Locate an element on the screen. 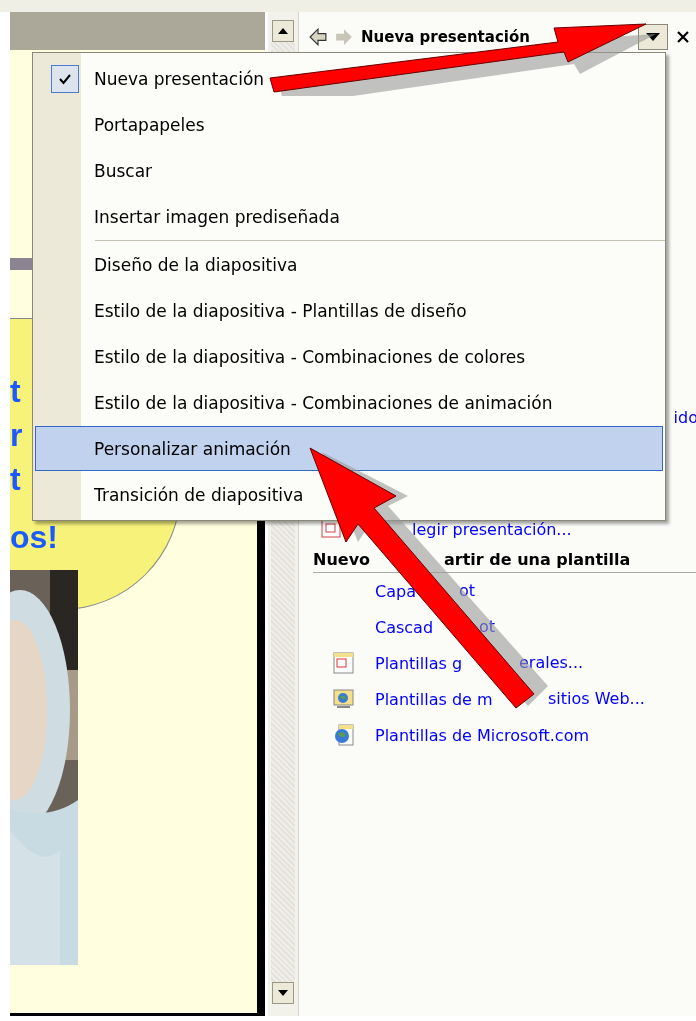 The image size is (696, 1021). slide-text: r is located at coordinates (16, 435).